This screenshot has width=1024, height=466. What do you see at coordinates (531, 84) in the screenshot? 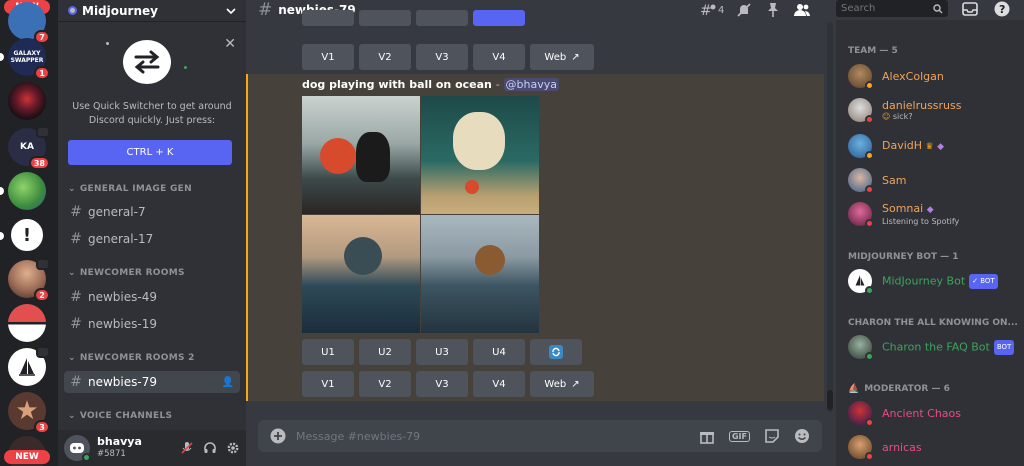
I see `user-mention: @bhavya` at bounding box center [531, 84].